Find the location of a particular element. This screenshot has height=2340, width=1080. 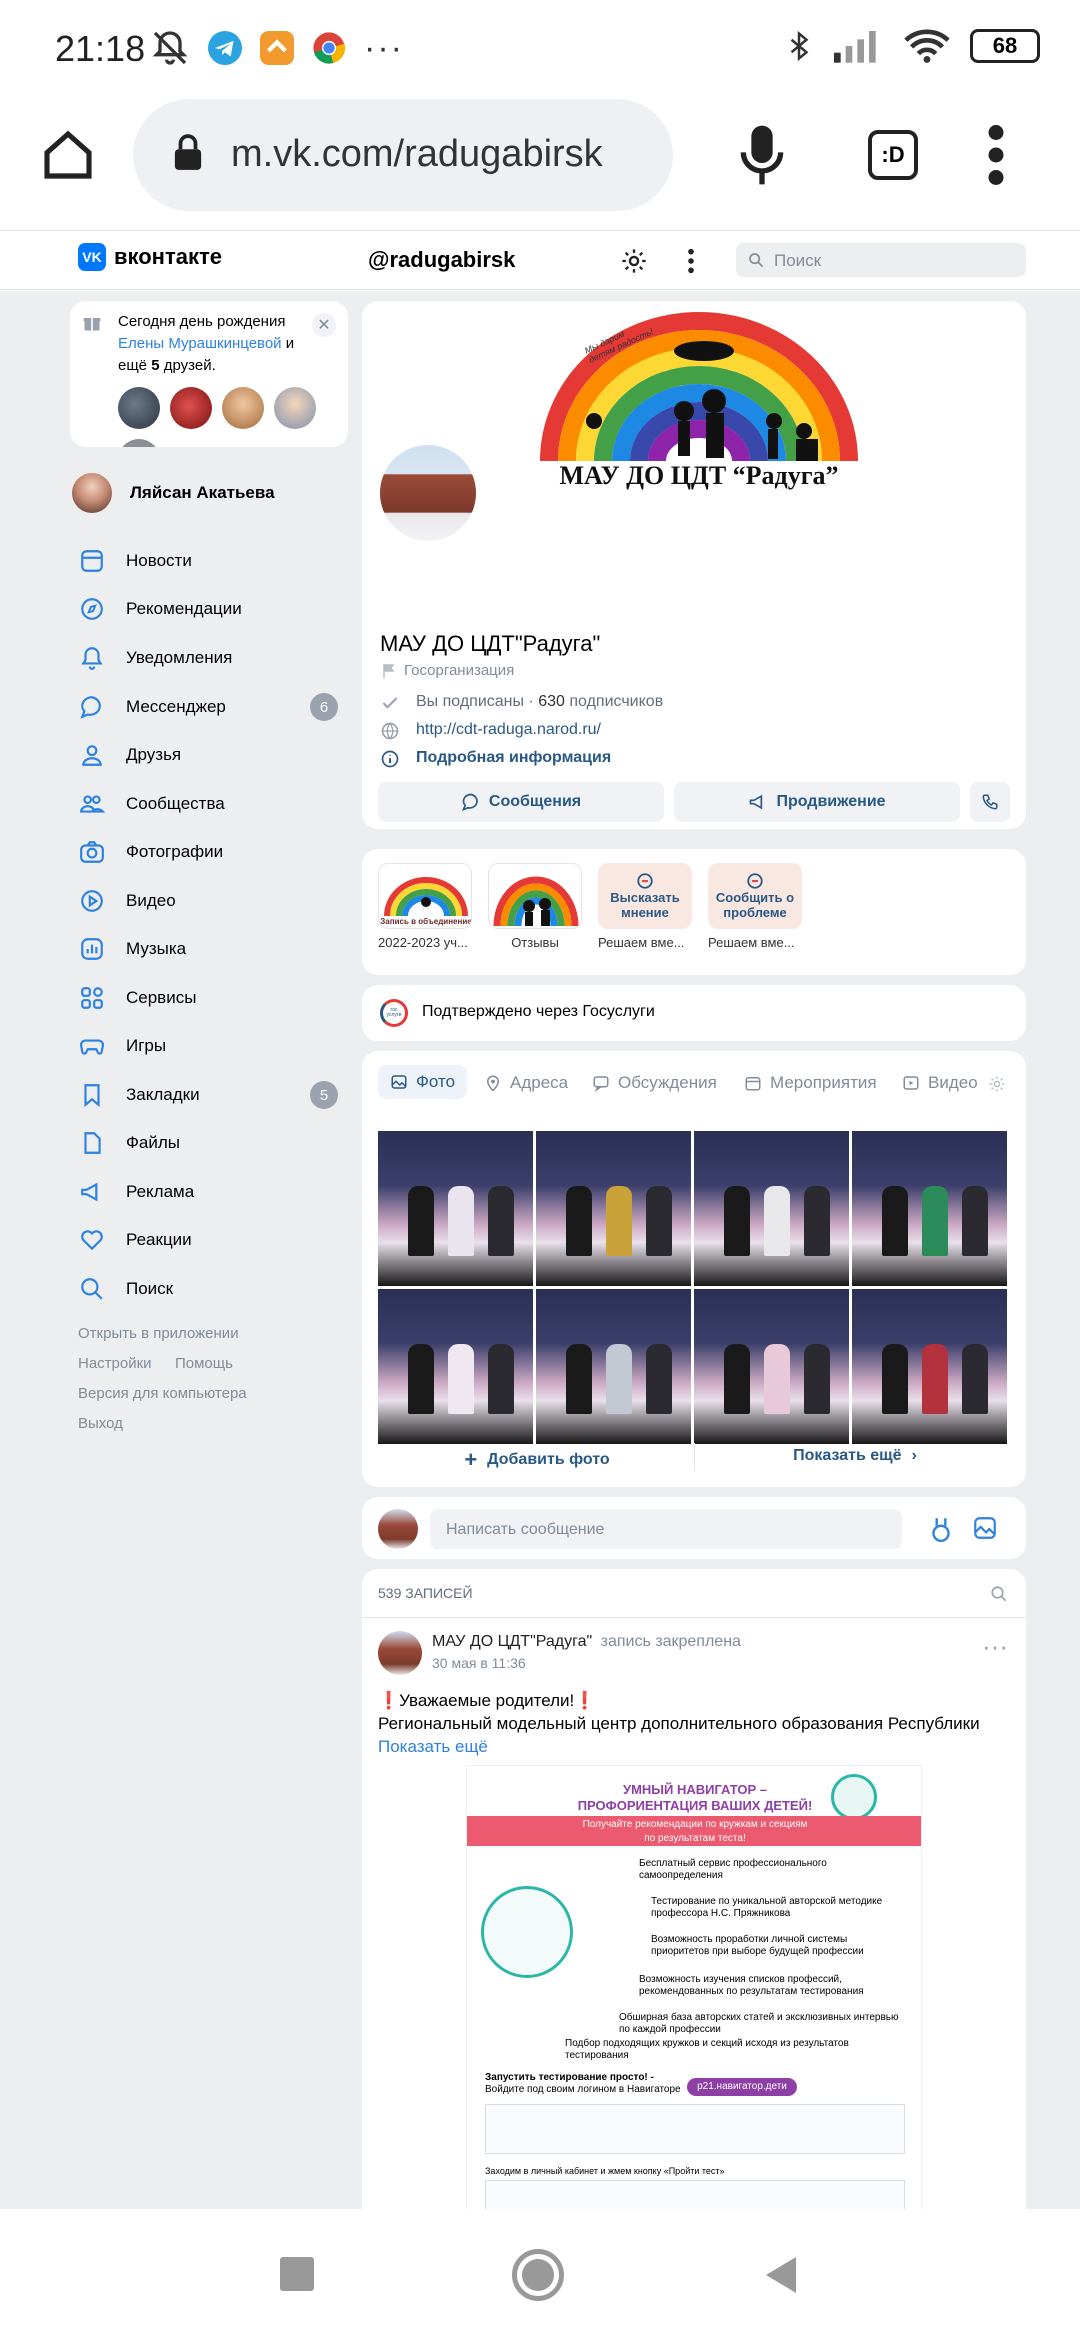

vk-logo: VK вконтакте is located at coordinates (150, 257).